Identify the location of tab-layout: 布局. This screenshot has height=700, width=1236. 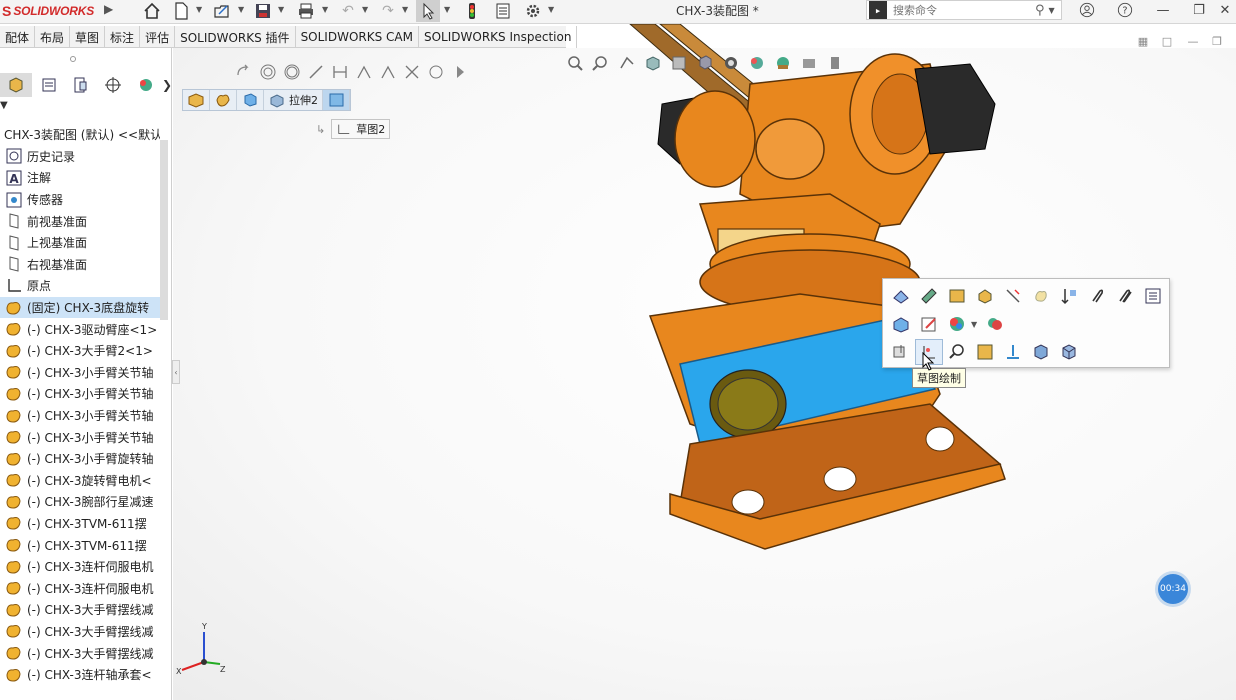
(53, 37).